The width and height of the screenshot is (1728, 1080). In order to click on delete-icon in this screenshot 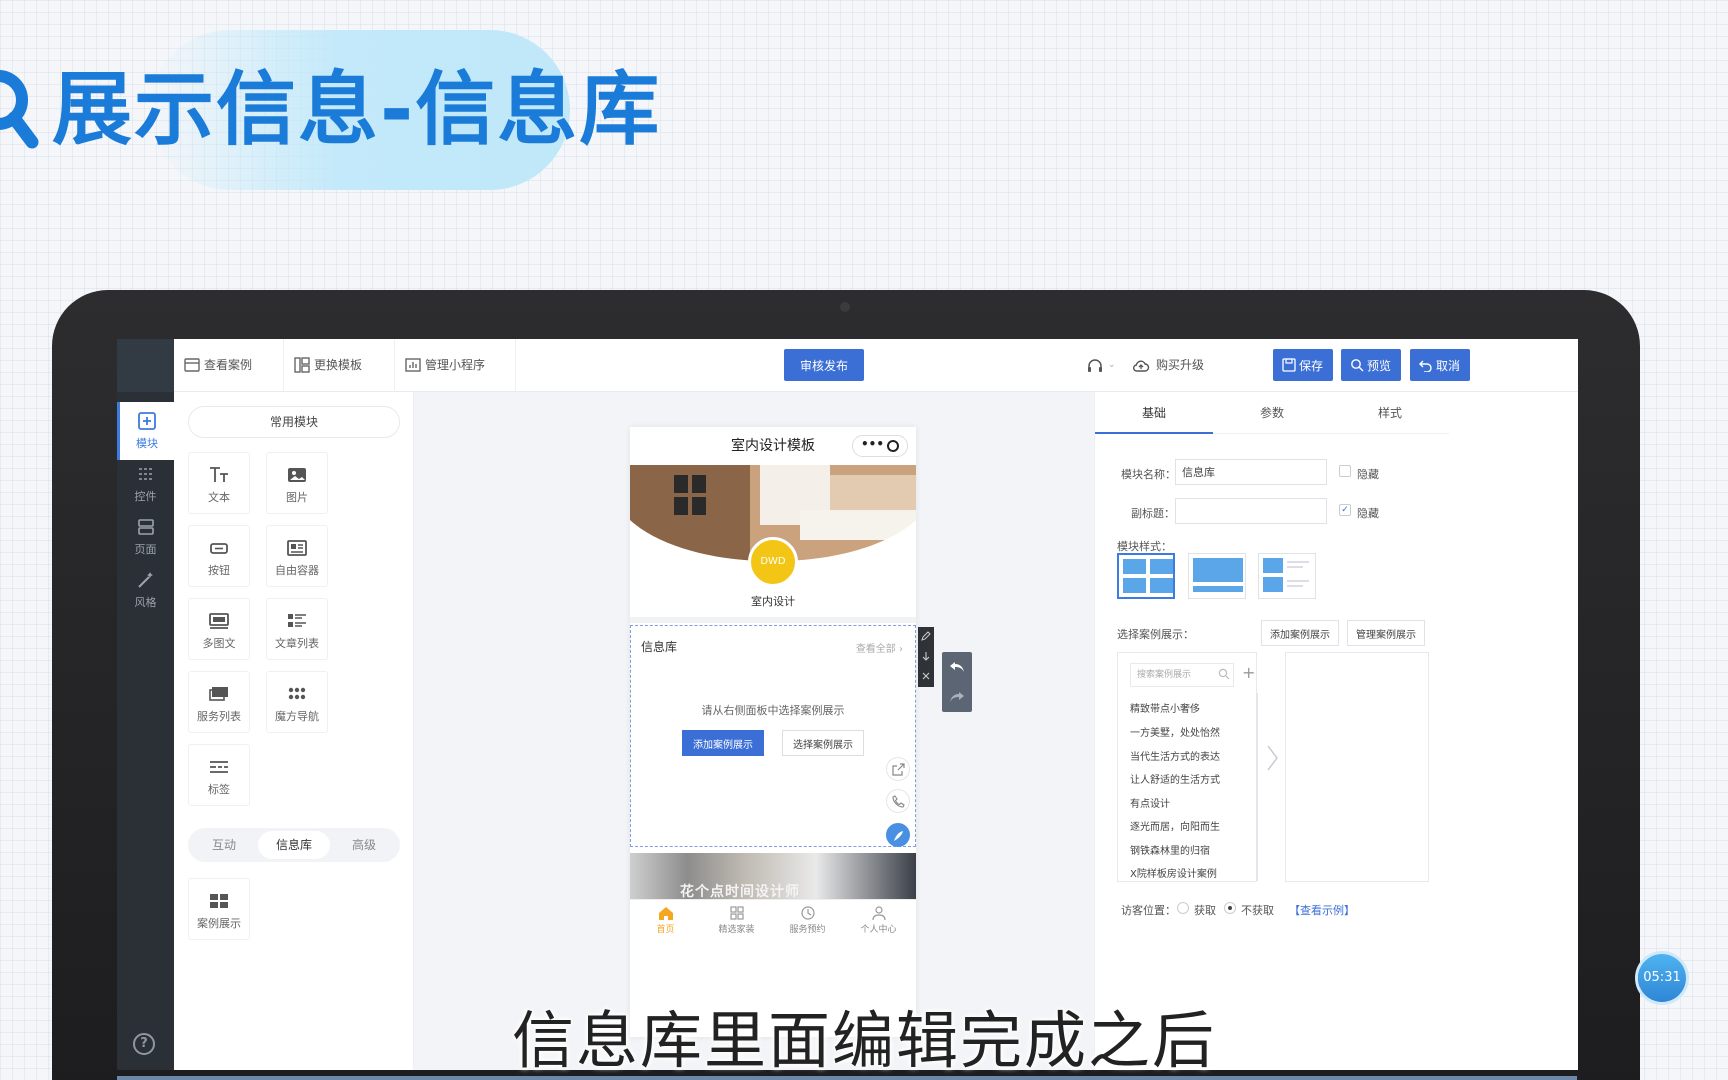, I will do `click(926, 676)`.